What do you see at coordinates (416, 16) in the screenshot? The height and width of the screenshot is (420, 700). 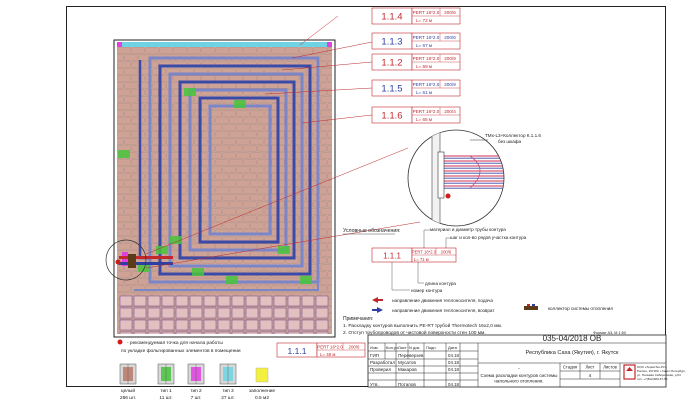 I see `loop-label-1-1-4: 1.1.4 PERT 16*2.0 200/6 L= 72 м` at bounding box center [416, 16].